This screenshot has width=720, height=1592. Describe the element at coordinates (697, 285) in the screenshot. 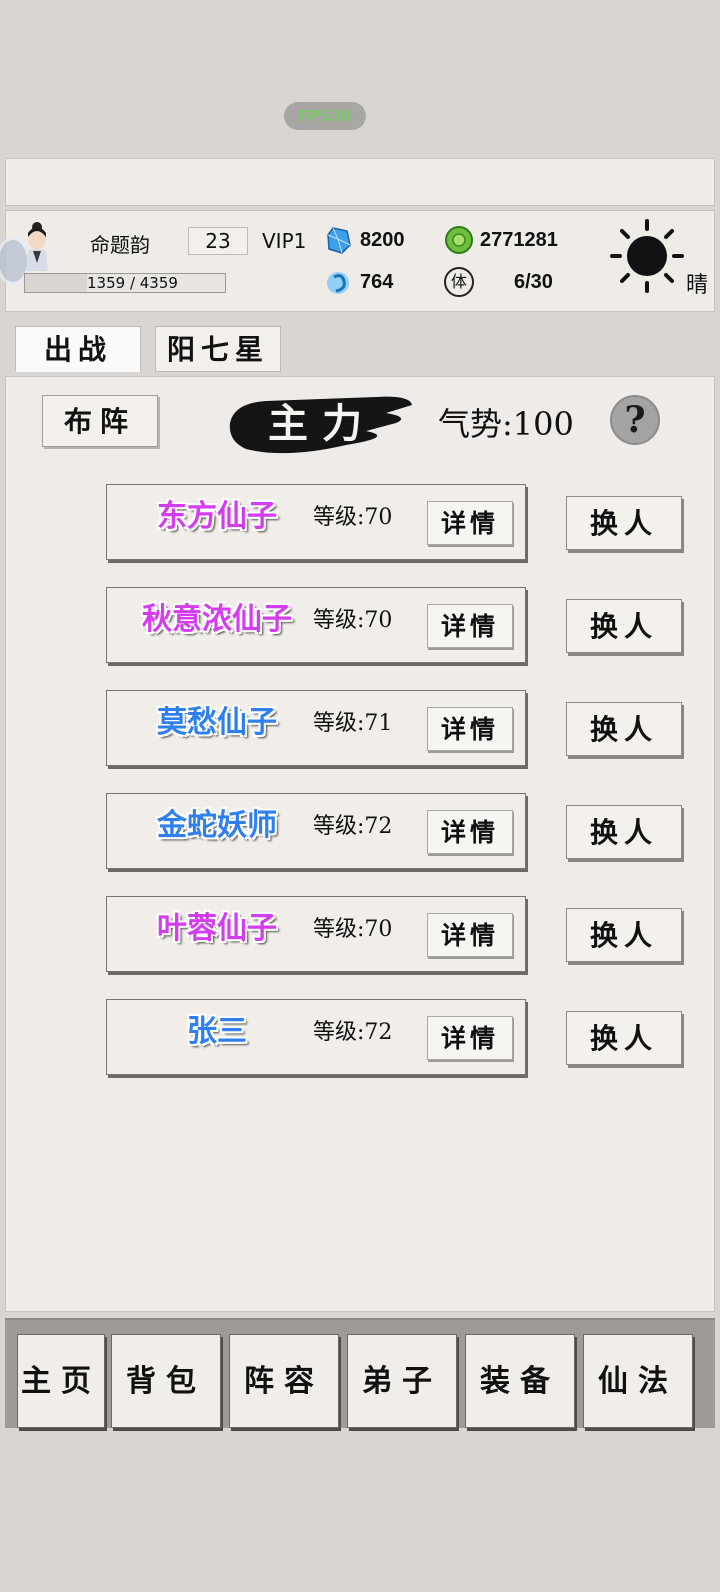

I see `weather-label: 晴` at that location.